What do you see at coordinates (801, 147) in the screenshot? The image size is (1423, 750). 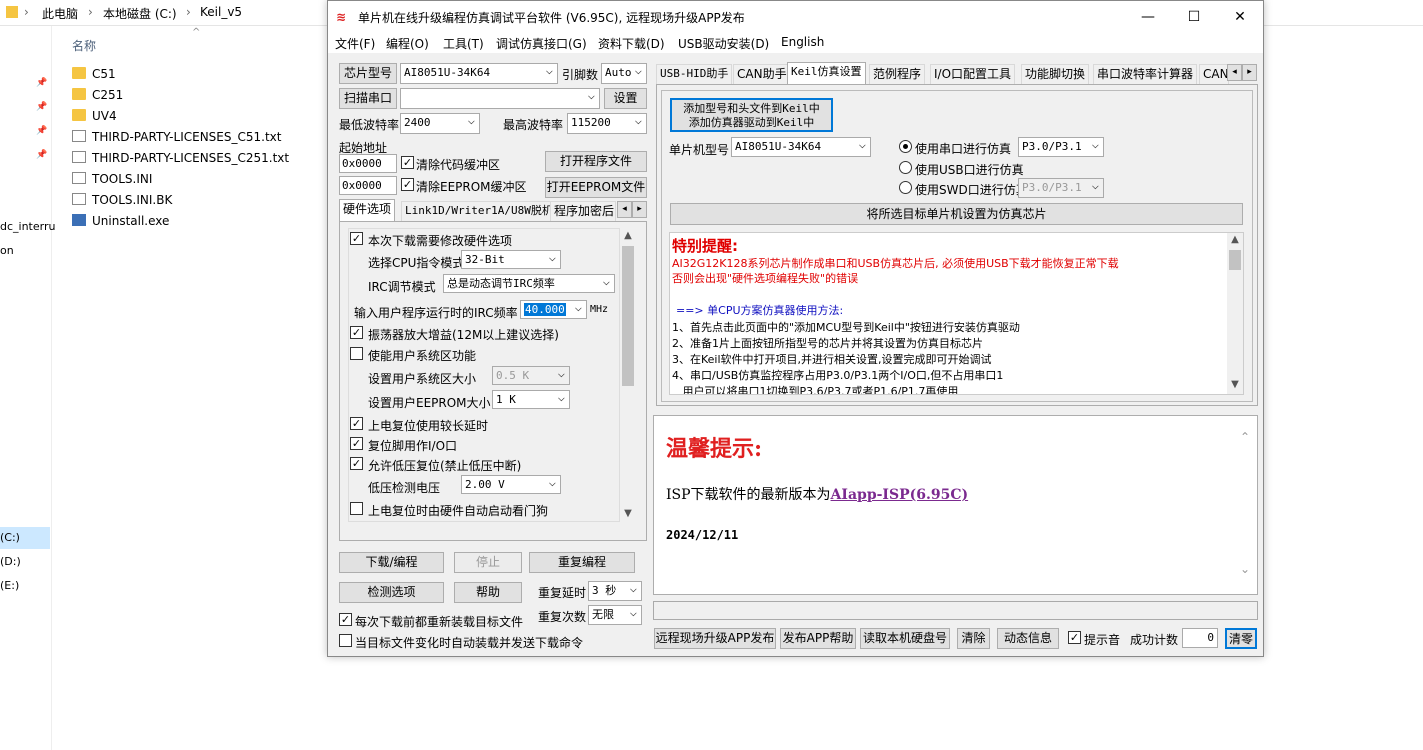 I see `mcu-model-select: AI8051U-34K64` at bounding box center [801, 147].